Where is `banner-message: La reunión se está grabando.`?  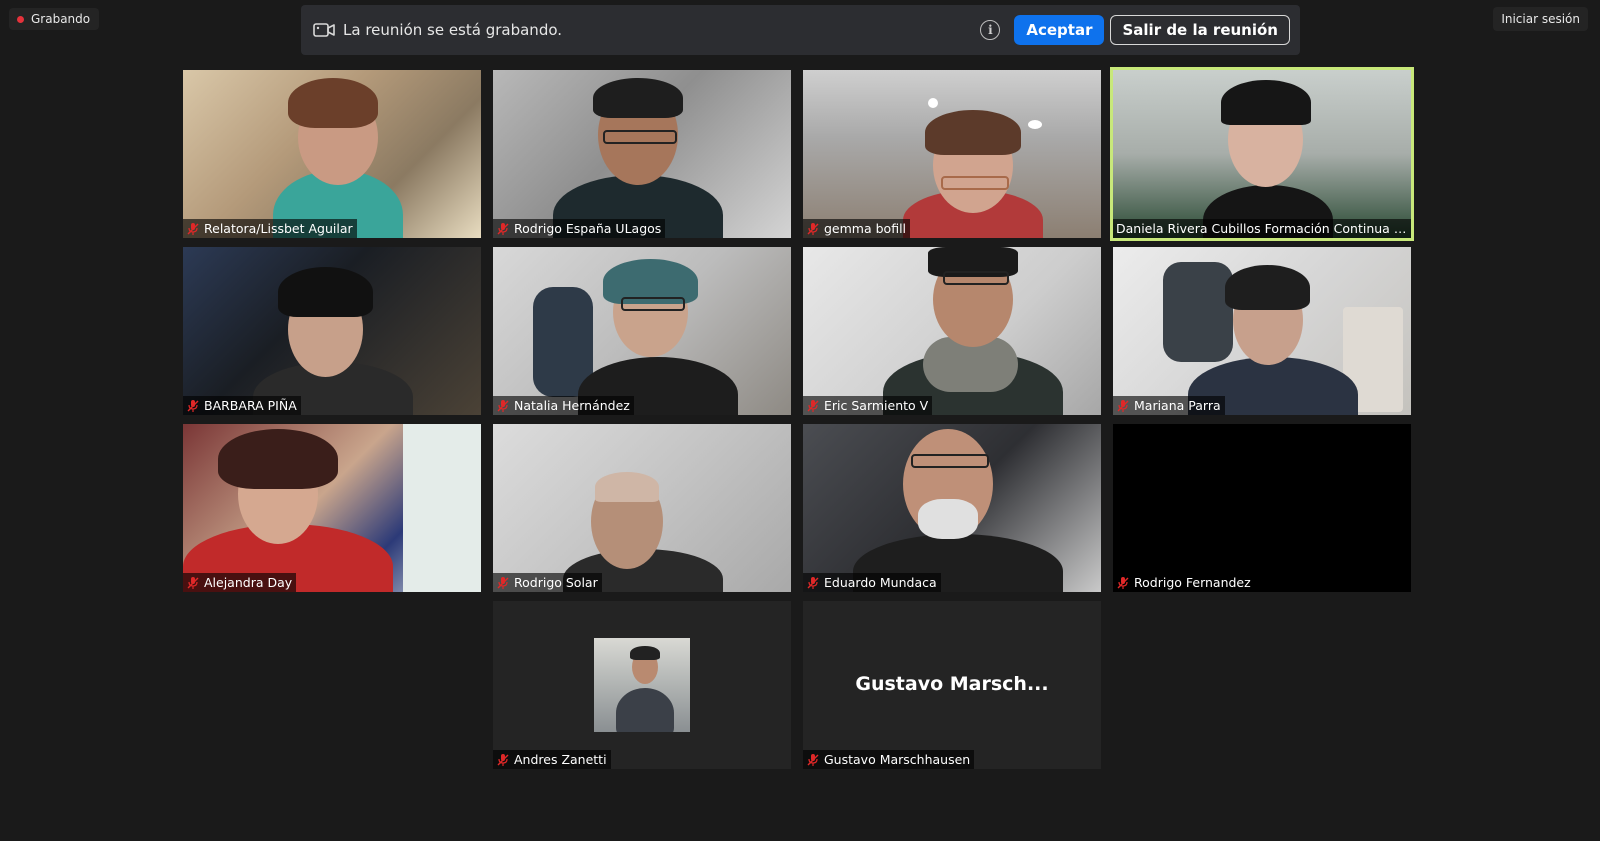
banner-message: La reunión se está grabando. is located at coordinates (453, 30).